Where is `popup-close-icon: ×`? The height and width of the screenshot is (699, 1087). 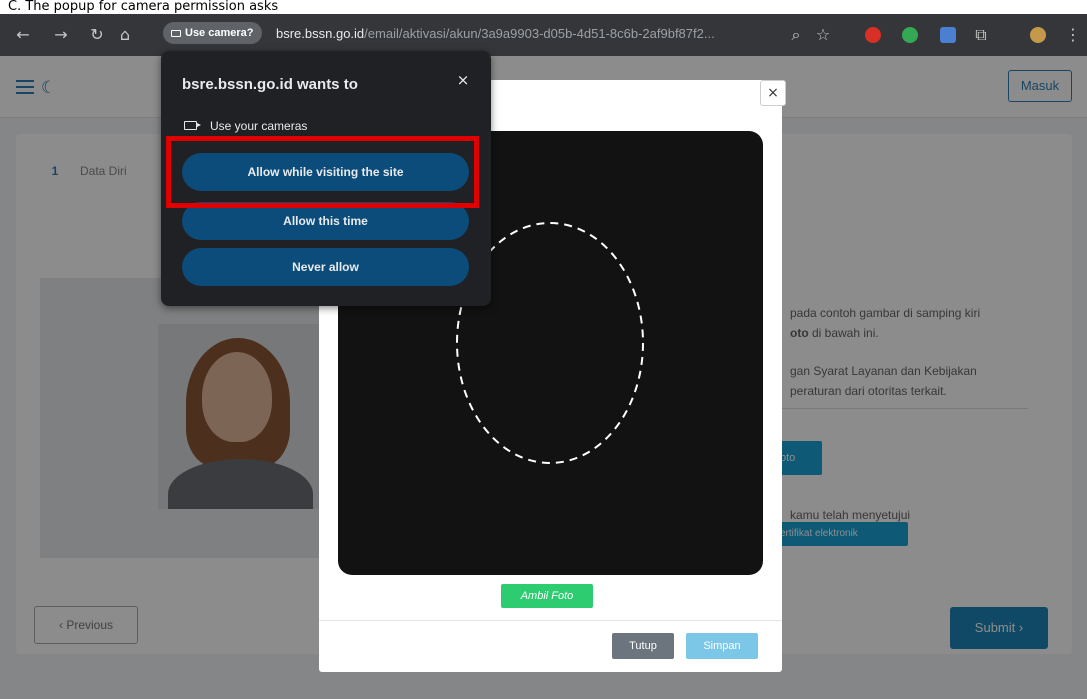 popup-close-icon: × is located at coordinates (463, 80).